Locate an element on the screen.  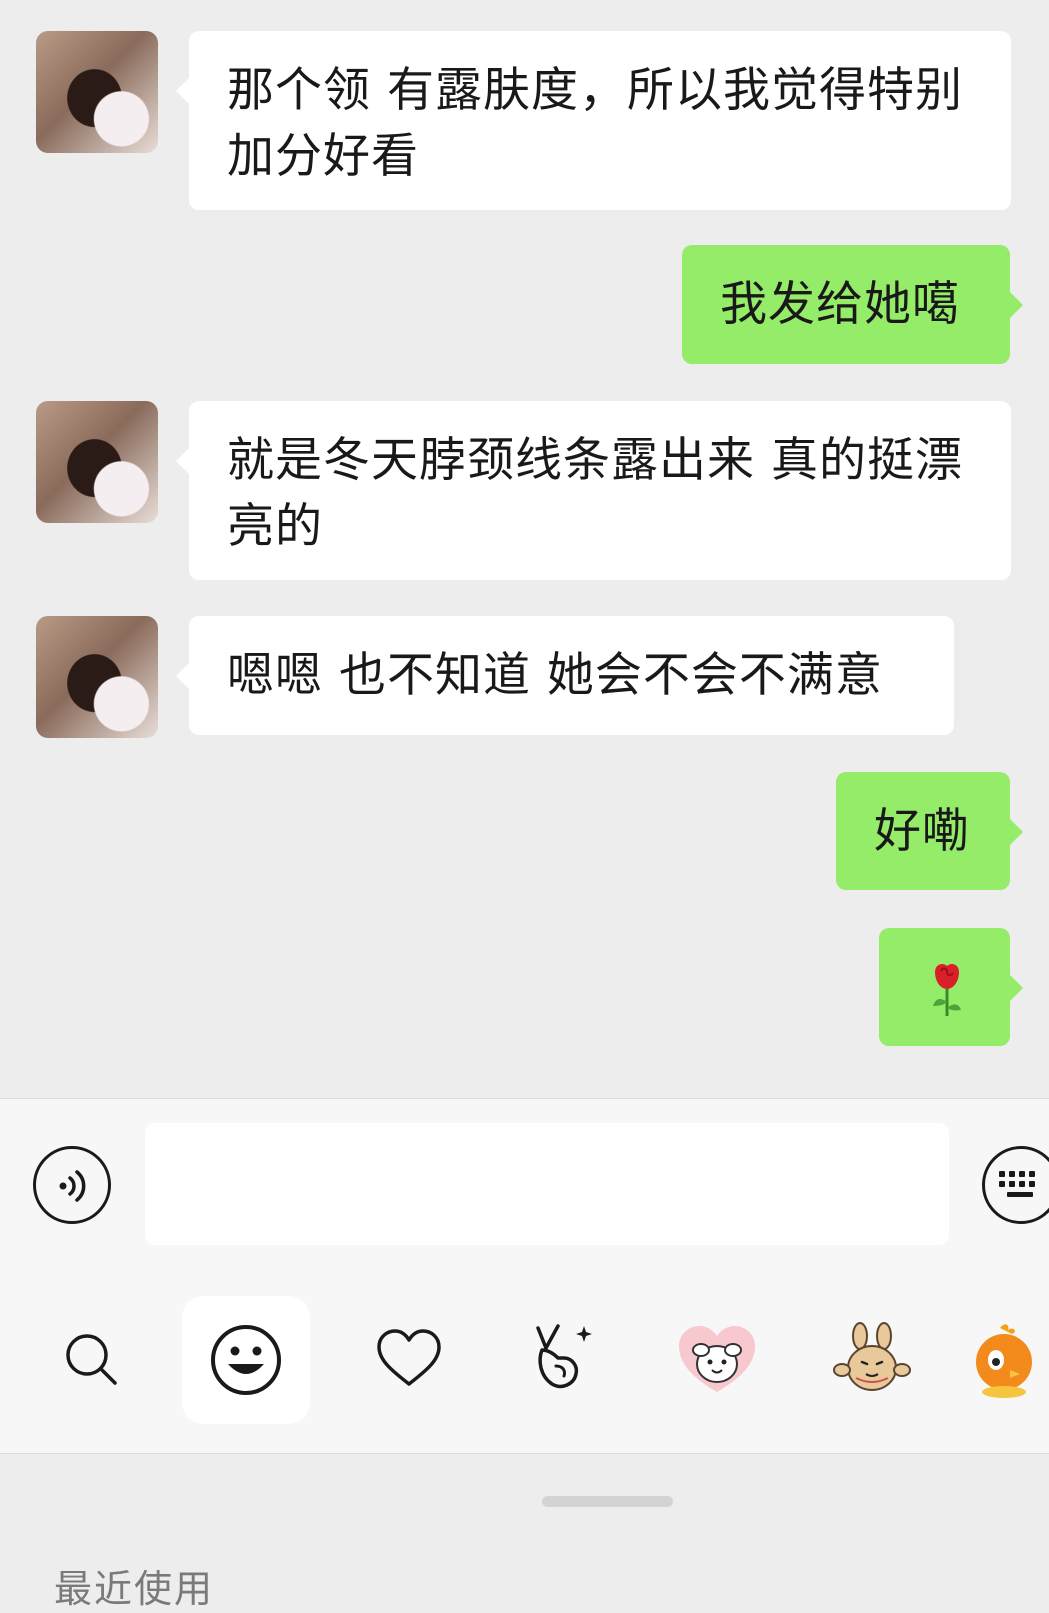
tab-sticker-bunny is located at coordinates (872, 1360).